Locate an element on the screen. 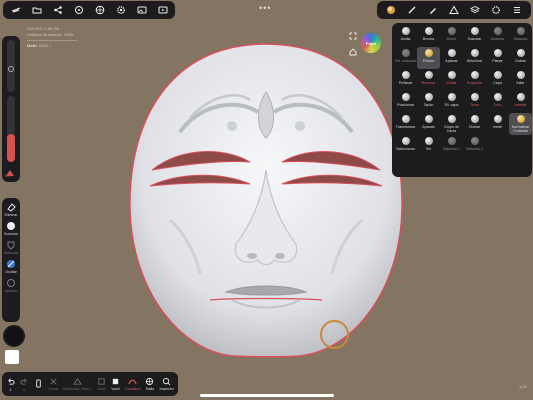 The image size is (533, 400). brush-6: Sel. máscara is located at coordinates (405, 58).